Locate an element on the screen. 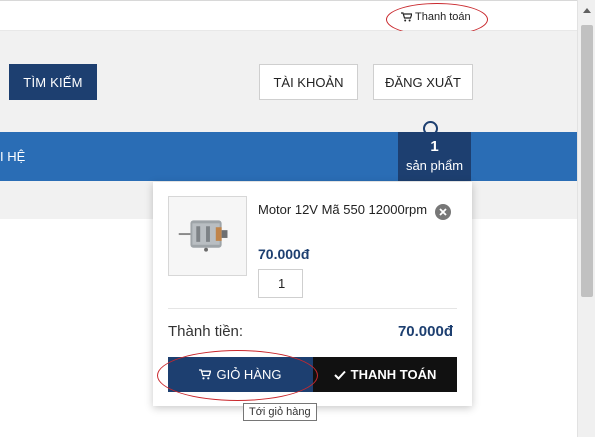  account-button: TÀI KHOẢN is located at coordinates (308, 82).